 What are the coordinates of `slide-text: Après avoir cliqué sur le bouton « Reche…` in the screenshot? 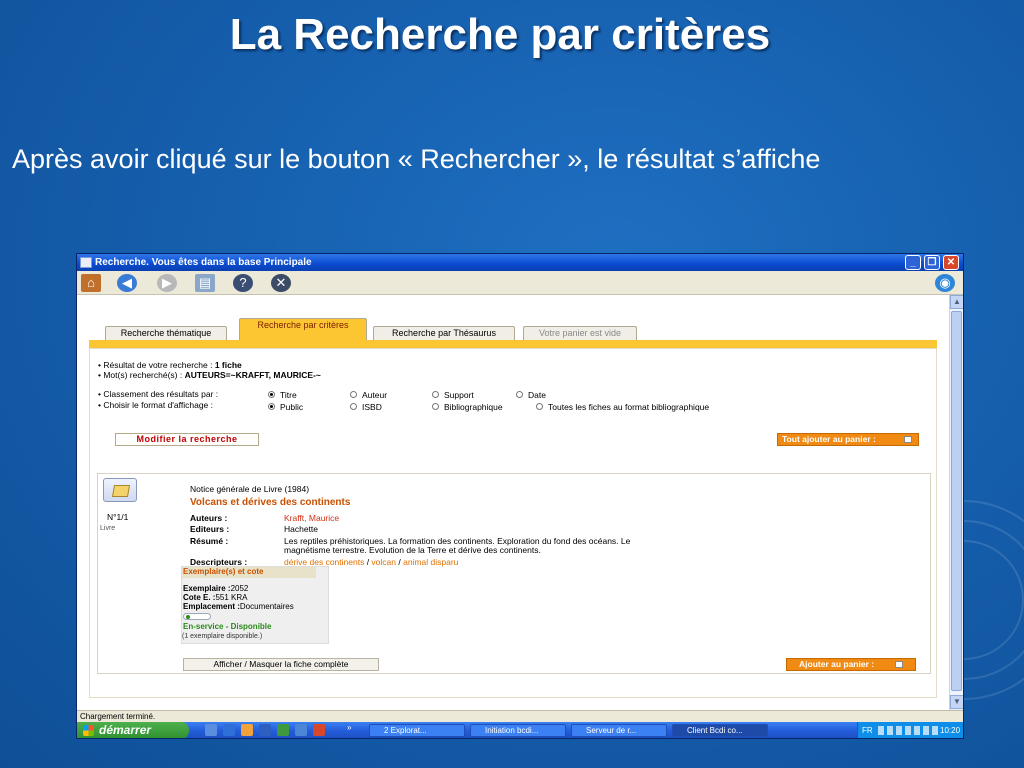 It's located at (416, 159).